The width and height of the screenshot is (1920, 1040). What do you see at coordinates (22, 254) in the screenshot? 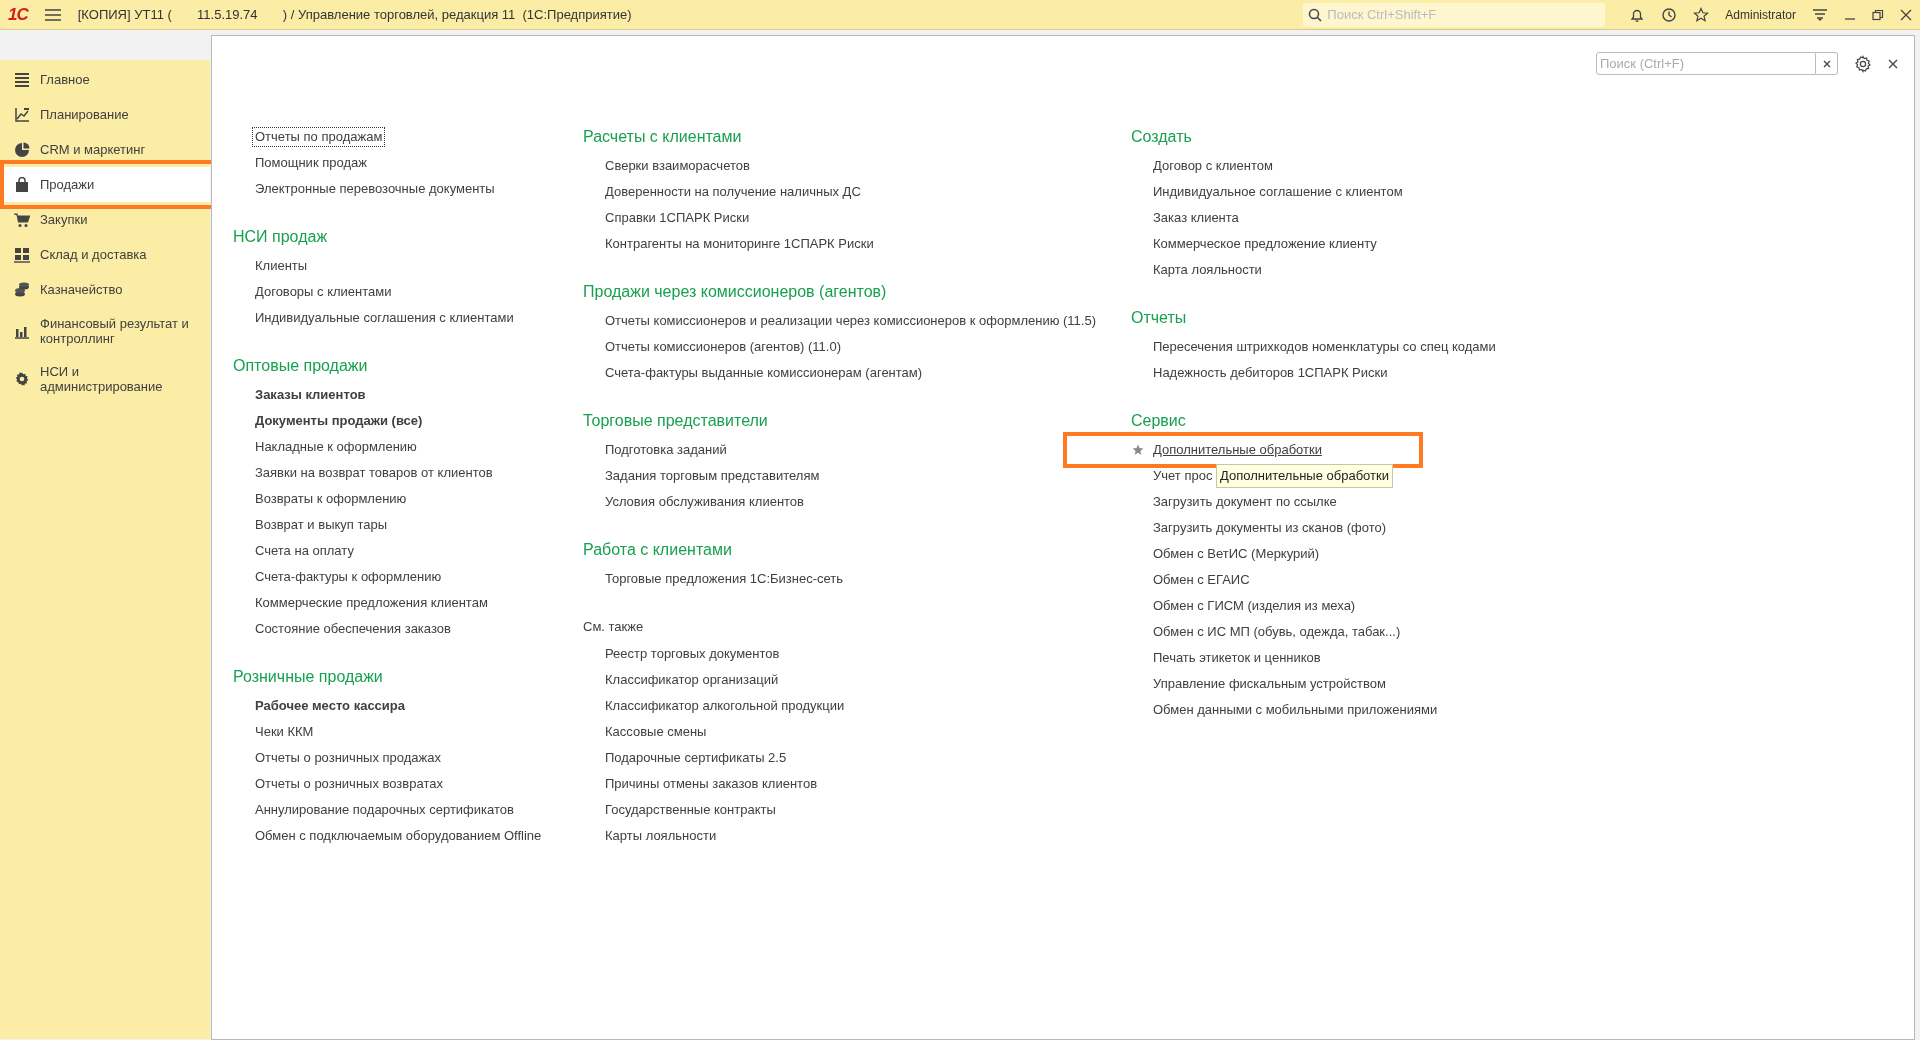
I see `grid-icon` at bounding box center [22, 254].